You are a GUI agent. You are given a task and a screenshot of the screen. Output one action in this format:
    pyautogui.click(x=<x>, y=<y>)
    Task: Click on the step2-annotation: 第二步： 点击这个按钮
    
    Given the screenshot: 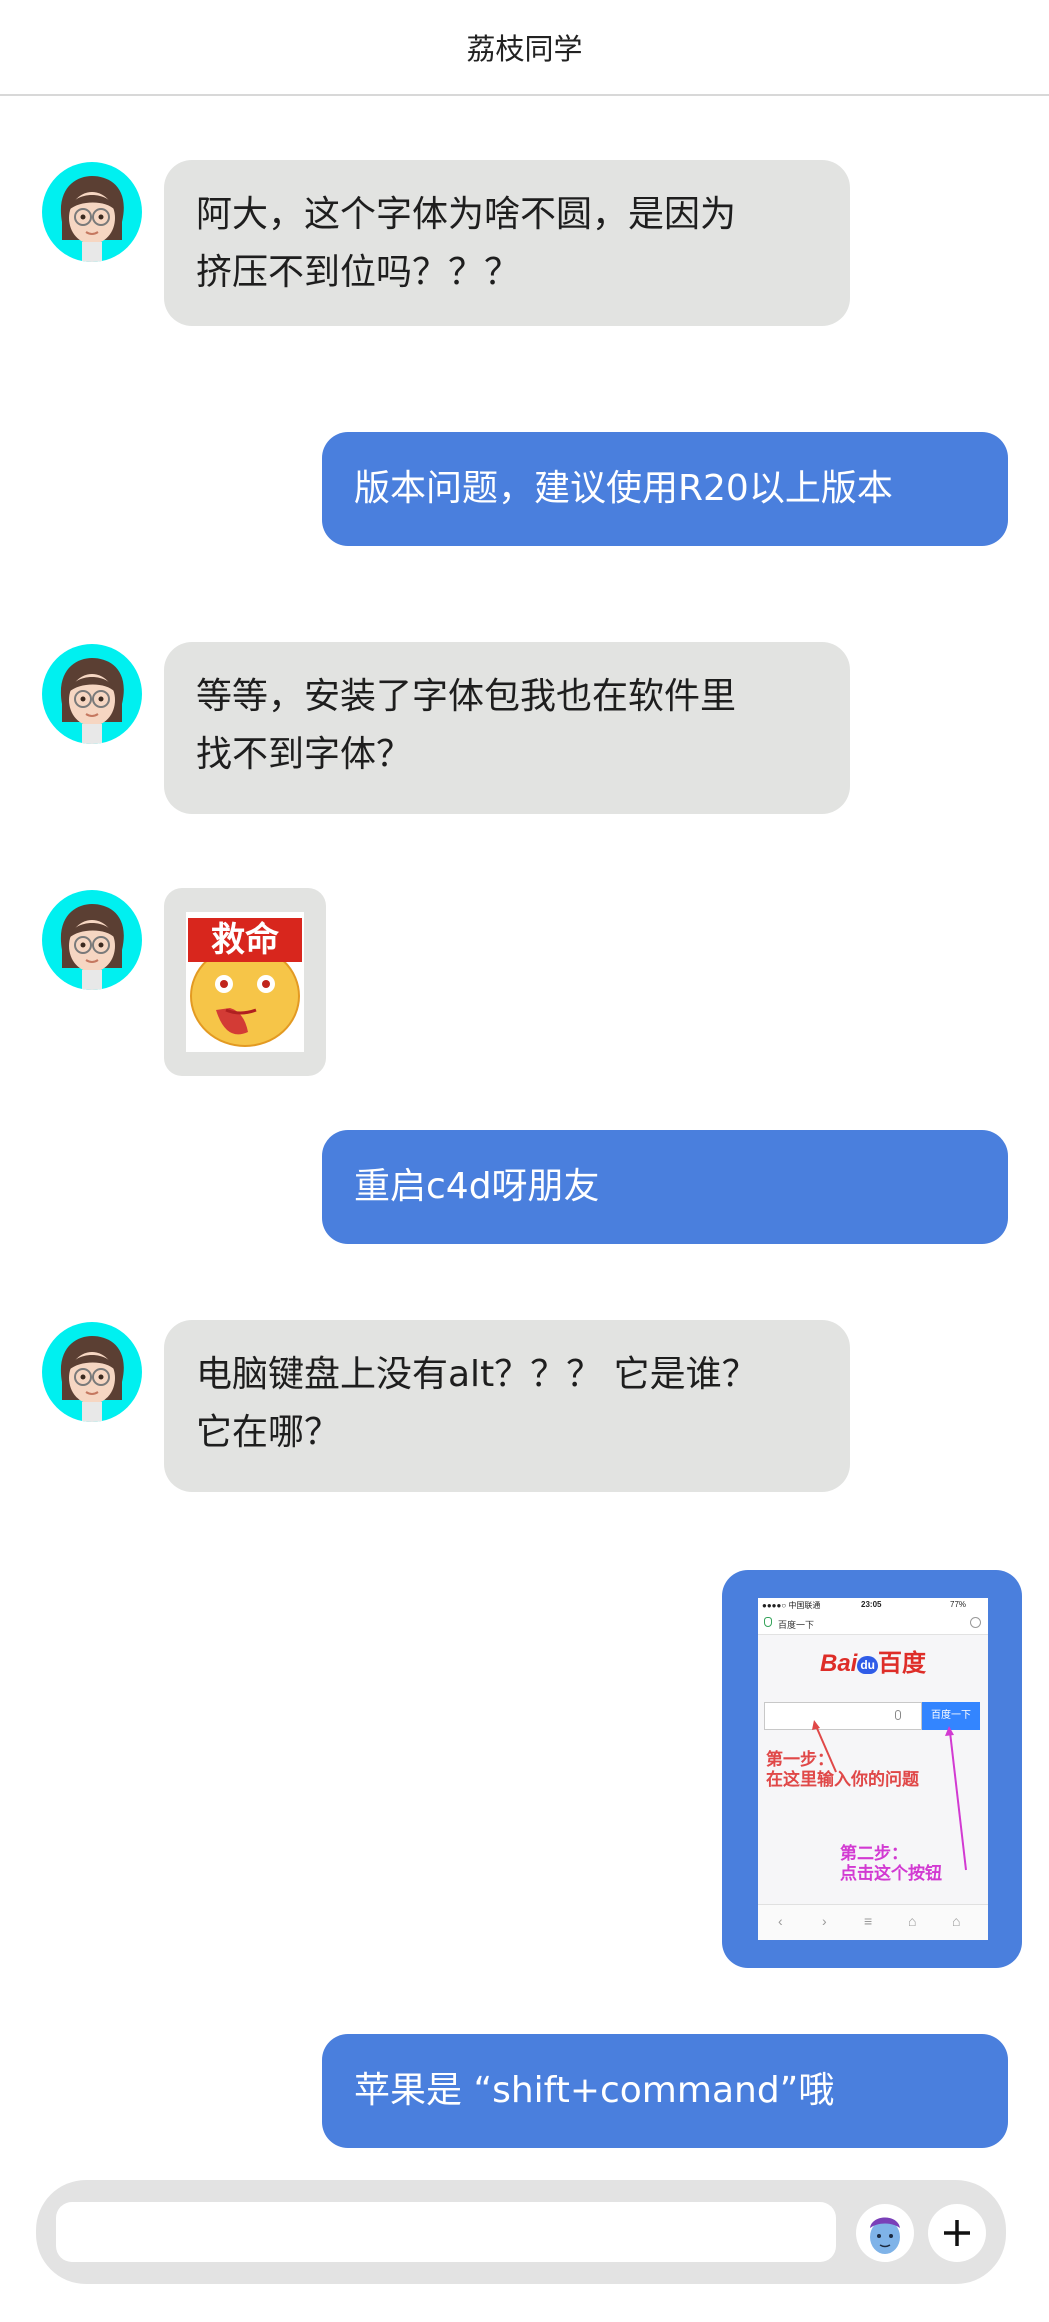 What is the action you would take?
    pyautogui.click(x=891, y=1863)
    